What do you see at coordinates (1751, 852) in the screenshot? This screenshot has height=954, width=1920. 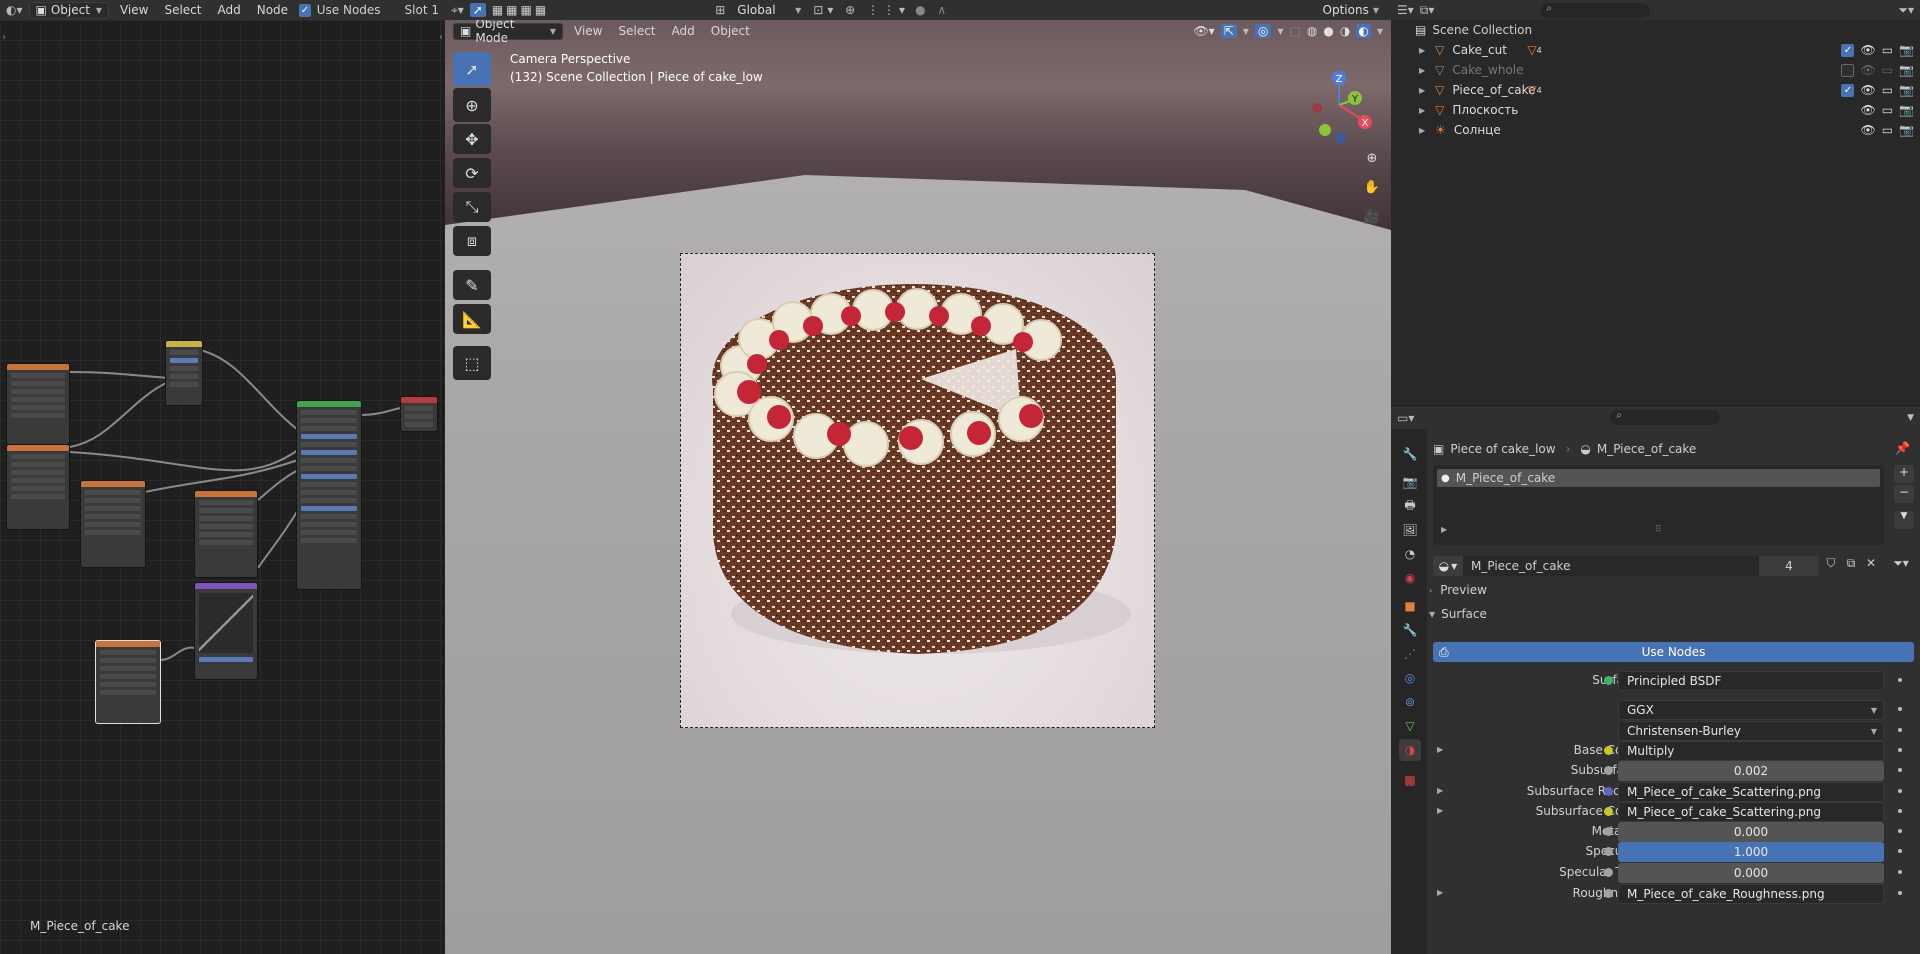 I see `property-field: 1.000` at bounding box center [1751, 852].